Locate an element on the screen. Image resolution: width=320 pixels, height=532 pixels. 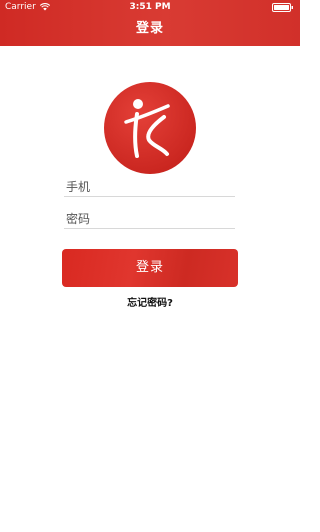
forgot-password-link: 忘记密码? is located at coordinates (150, 301).